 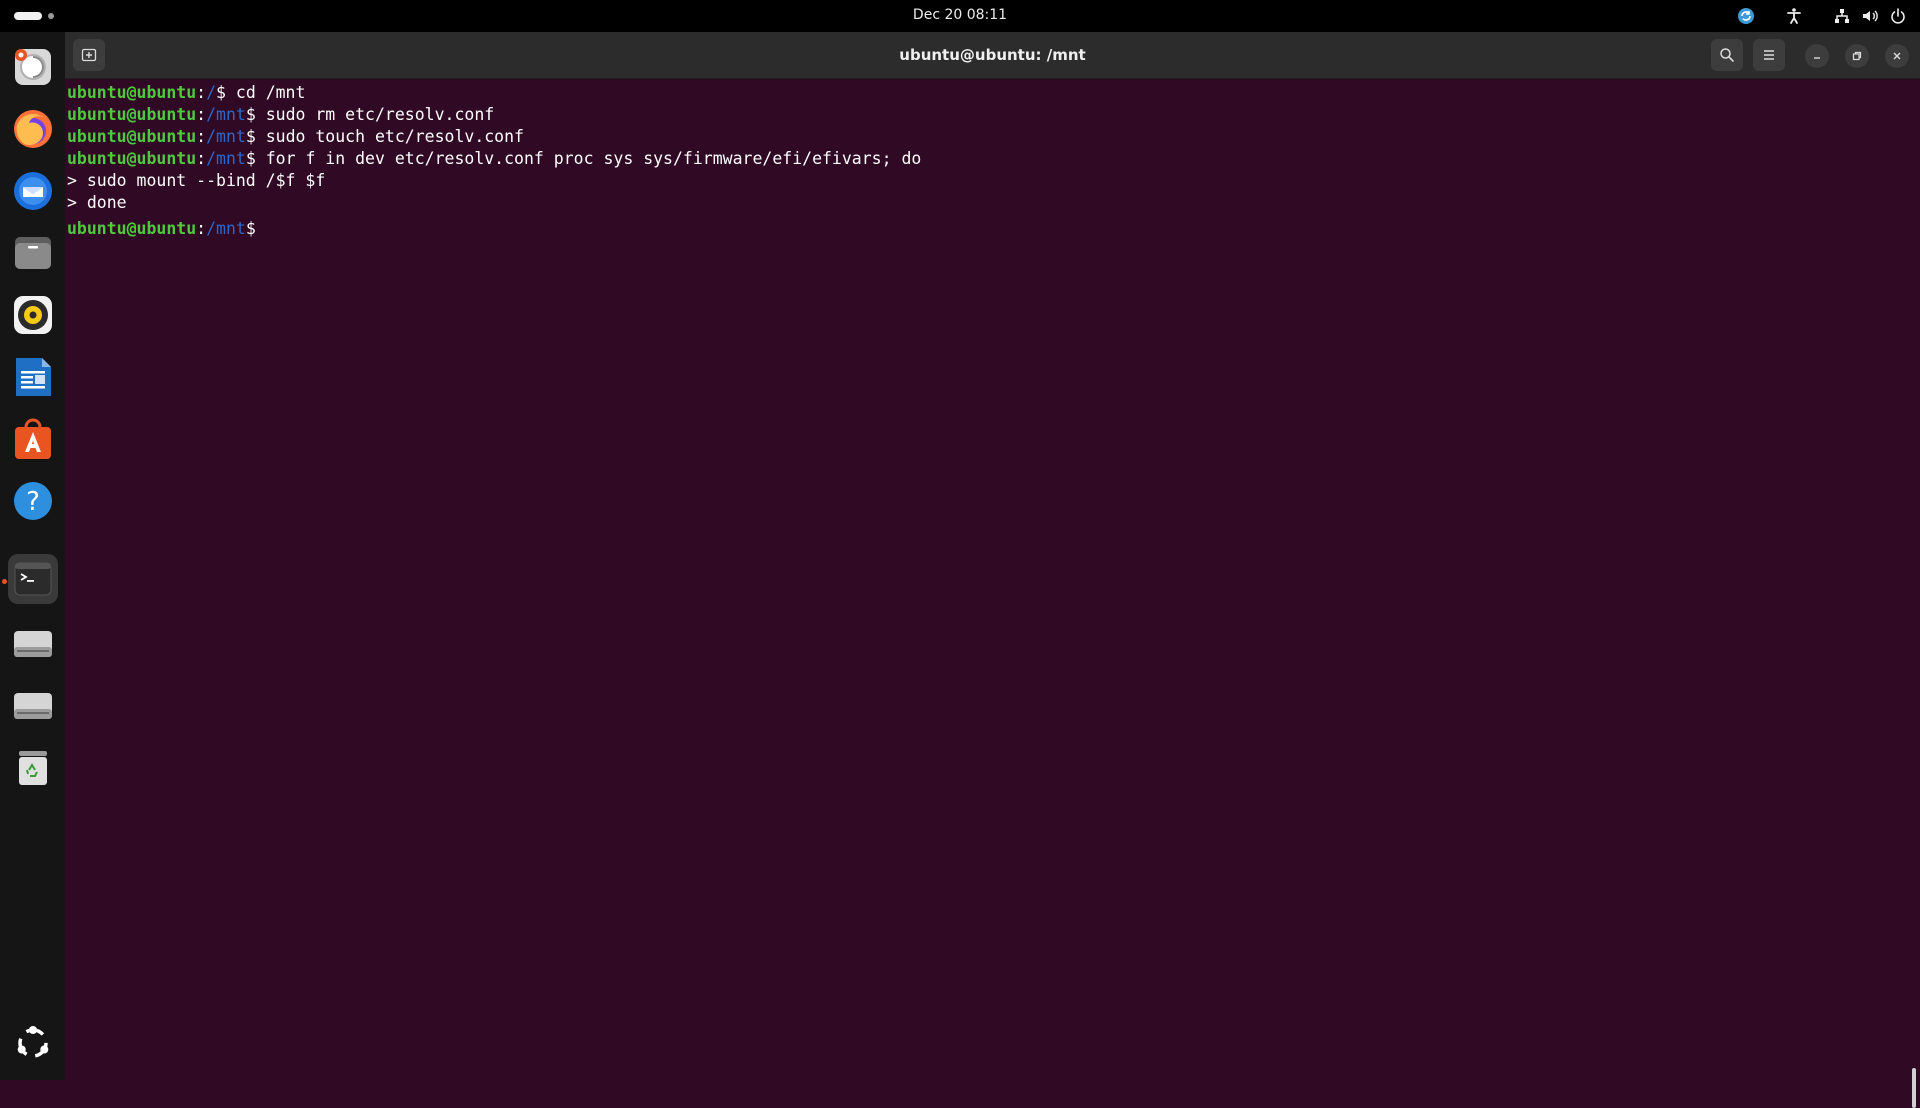 I want to click on minimize-button, so click(x=1817, y=56).